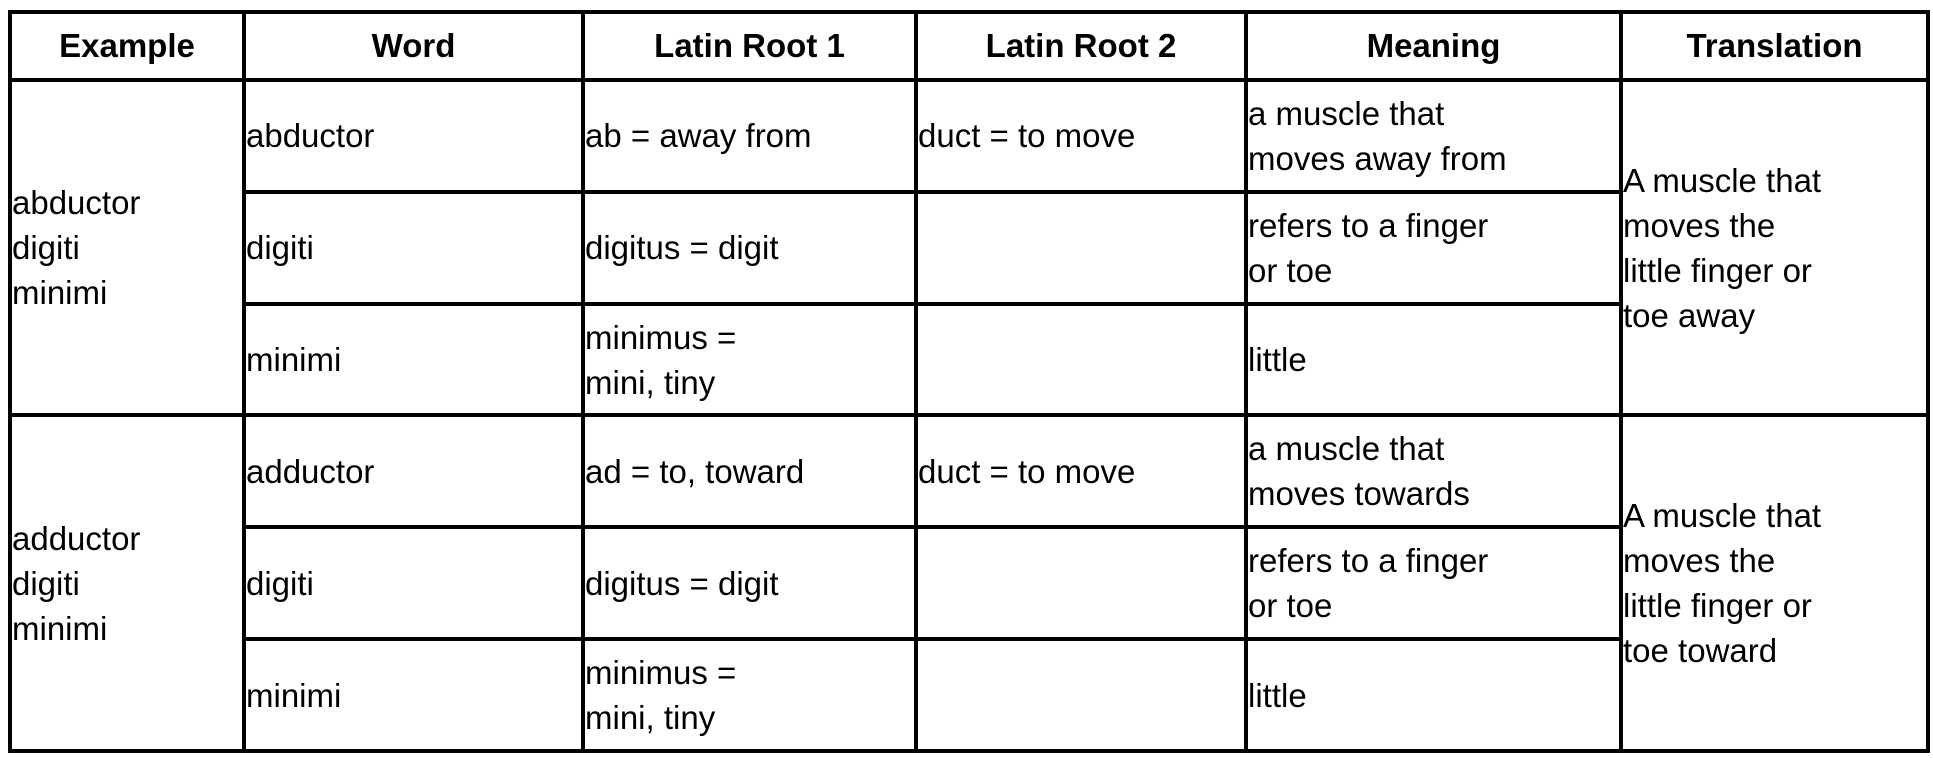 This screenshot has height=758, width=1933. What do you see at coordinates (413, 46) in the screenshot?
I see `header-word: Word` at bounding box center [413, 46].